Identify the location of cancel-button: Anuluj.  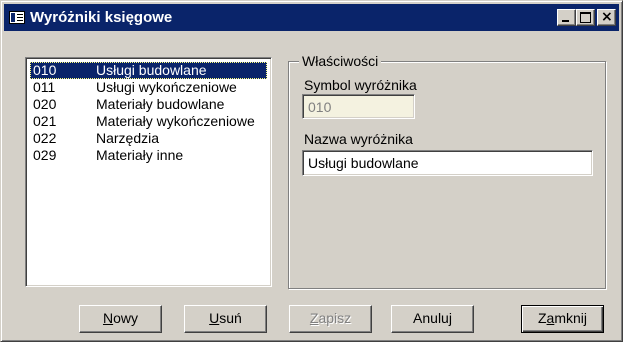
(432, 319).